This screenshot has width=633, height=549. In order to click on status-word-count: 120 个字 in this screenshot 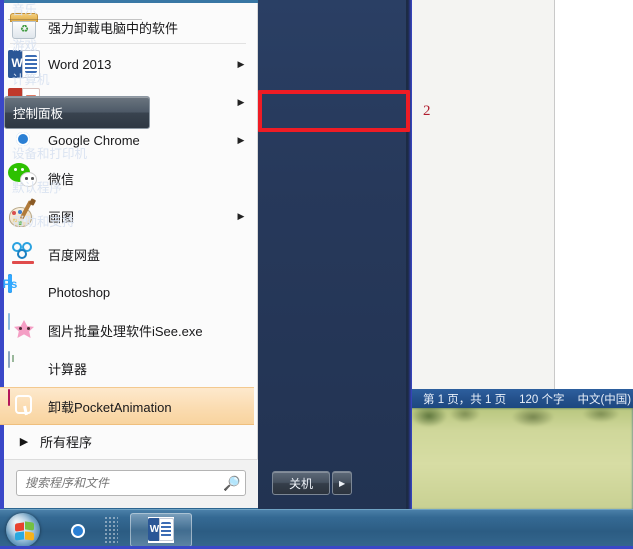, I will do `click(541, 399)`.